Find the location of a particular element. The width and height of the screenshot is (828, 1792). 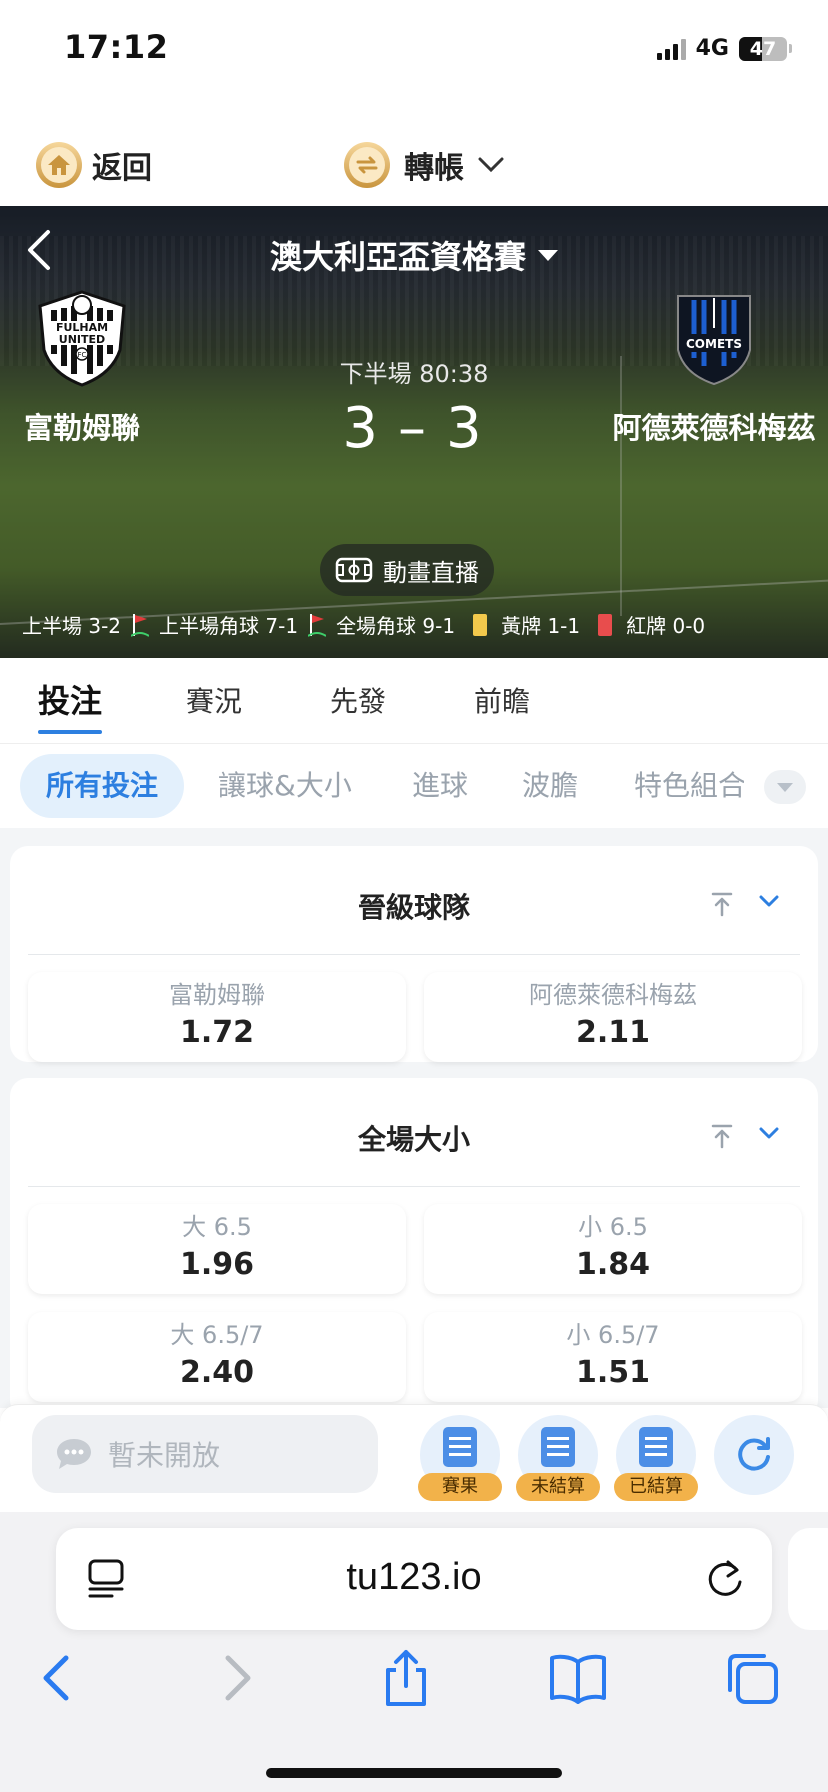

battery-icon: 47 is located at coordinates (763, 48).